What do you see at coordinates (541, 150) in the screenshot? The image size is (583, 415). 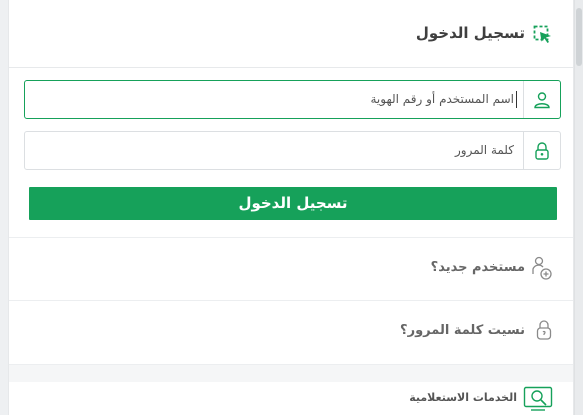 I see `lock-icon` at bounding box center [541, 150].